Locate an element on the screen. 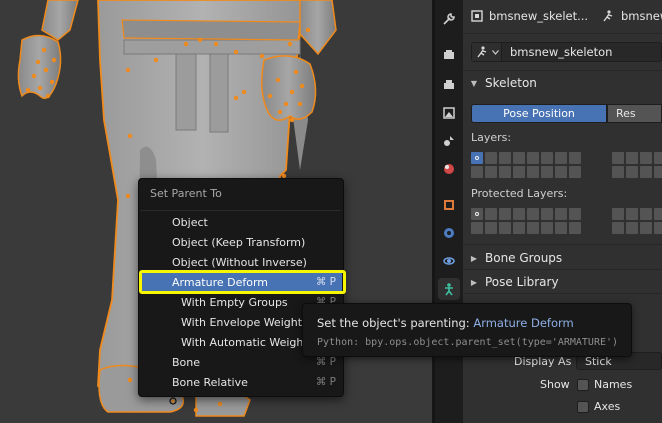  world-icon is located at coordinates (449, 169).